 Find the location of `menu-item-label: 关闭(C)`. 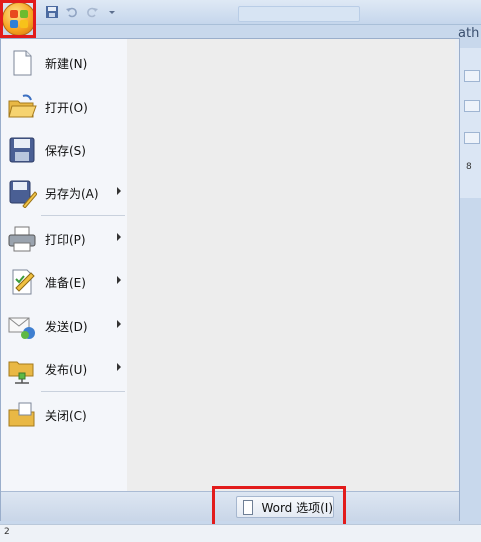

menu-item-label: 关闭(C) is located at coordinates (66, 415).